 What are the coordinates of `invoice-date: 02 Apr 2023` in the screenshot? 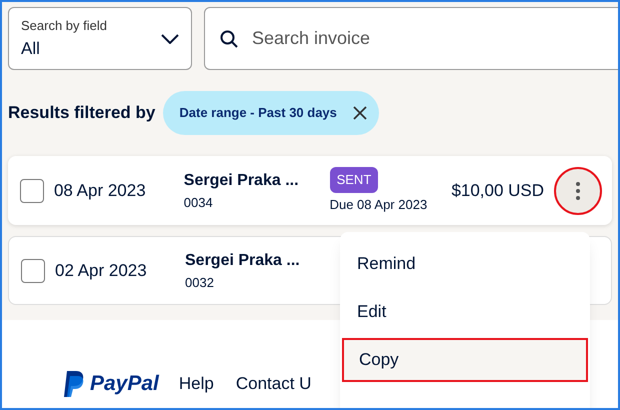 It's located at (101, 271).